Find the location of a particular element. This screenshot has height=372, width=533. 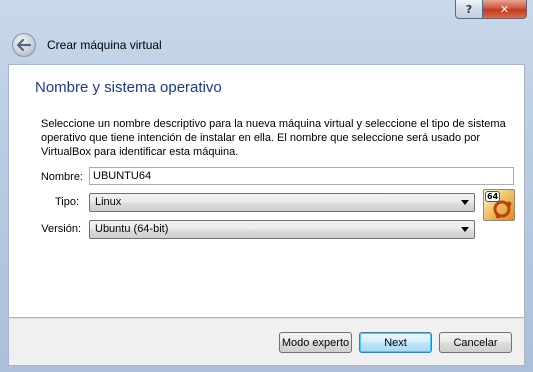

os-type-icon: 64 is located at coordinates (499, 205).